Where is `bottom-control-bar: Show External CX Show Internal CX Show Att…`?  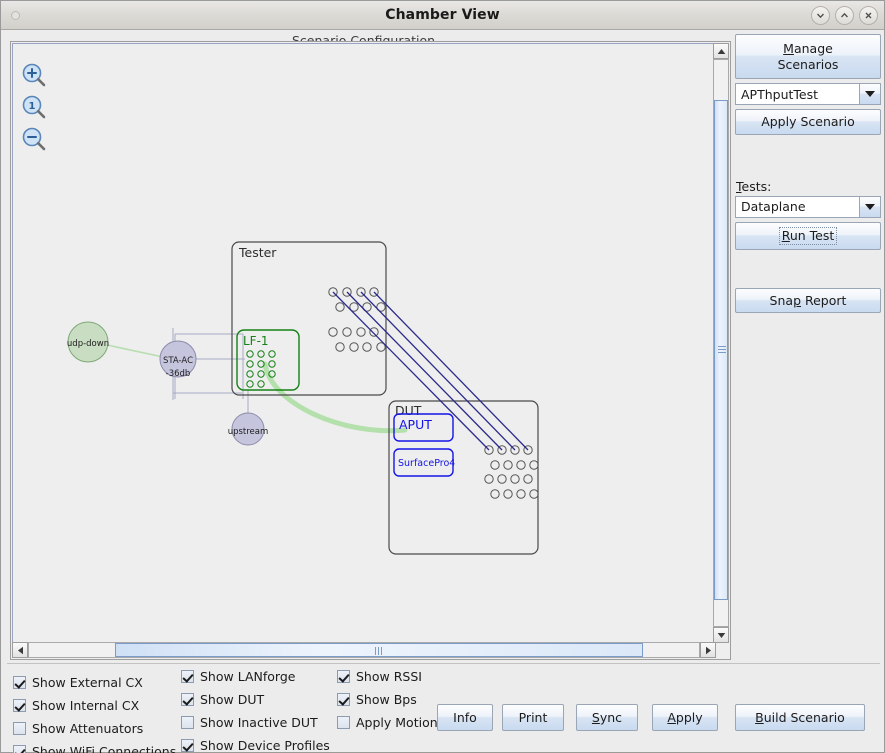
bottom-control-bar: Show External CX Show Internal CX Show Att… is located at coordinates (443, 708).